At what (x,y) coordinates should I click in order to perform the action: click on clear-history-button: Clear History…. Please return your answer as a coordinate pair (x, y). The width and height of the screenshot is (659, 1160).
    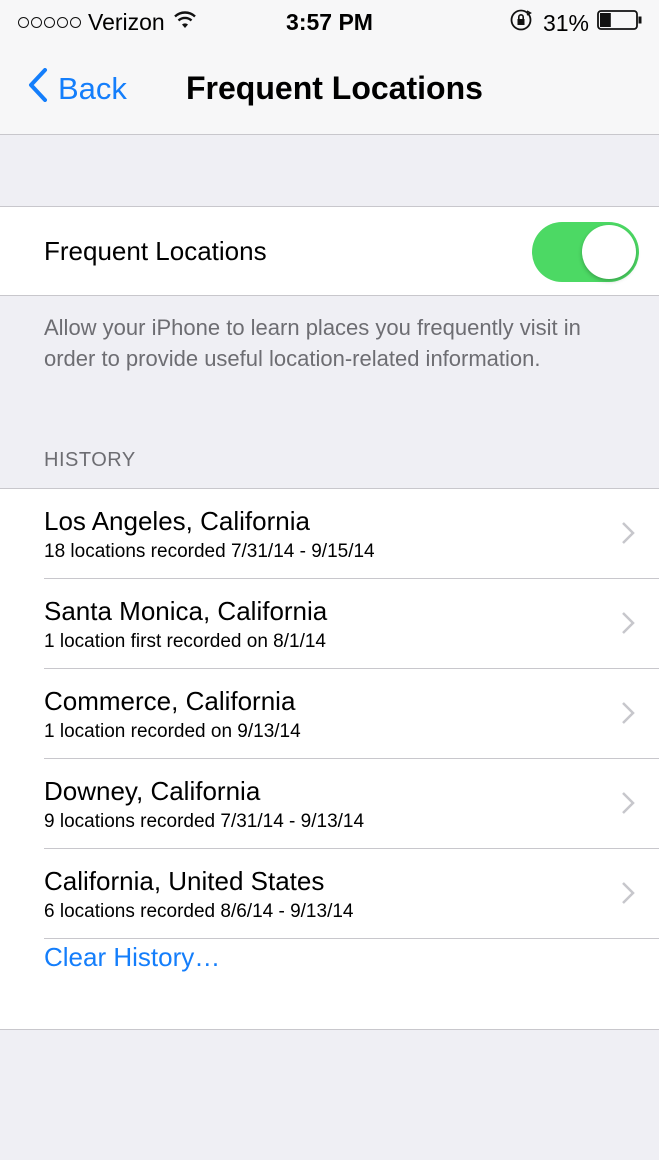
    Looking at the image, I should click on (132, 957).